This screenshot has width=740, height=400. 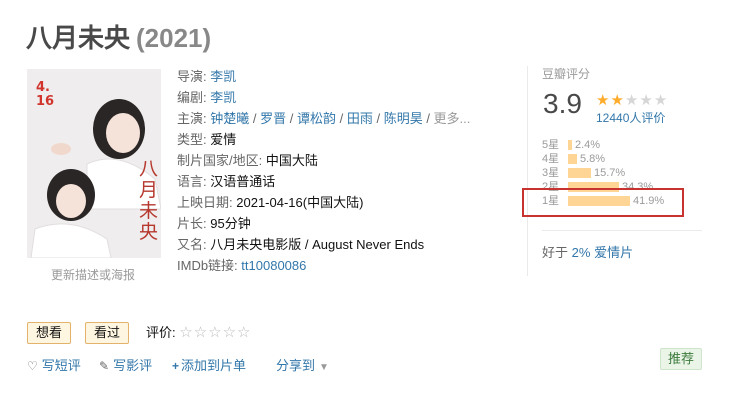 What do you see at coordinates (317, 244) in the screenshot?
I see `aka-value: 八月未央电影版 / August Never Ends` at bounding box center [317, 244].